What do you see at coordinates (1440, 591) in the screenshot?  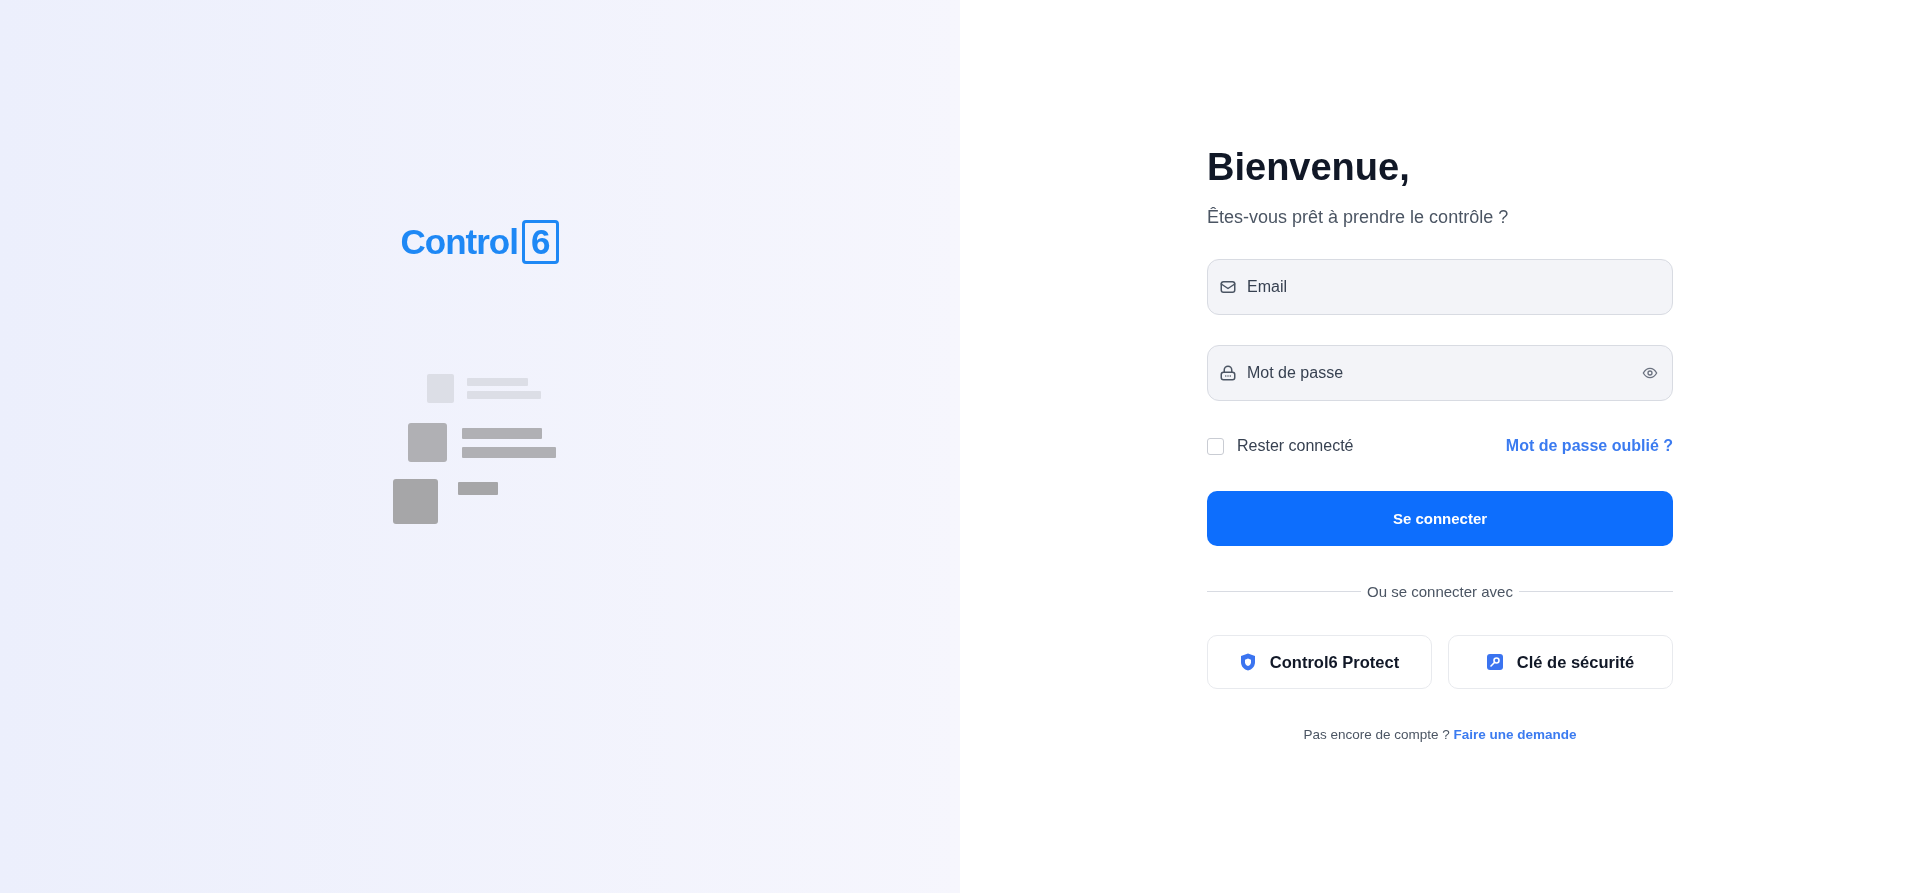 I see `divider-label: Ou se connecter avec` at bounding box center [1440, 591].